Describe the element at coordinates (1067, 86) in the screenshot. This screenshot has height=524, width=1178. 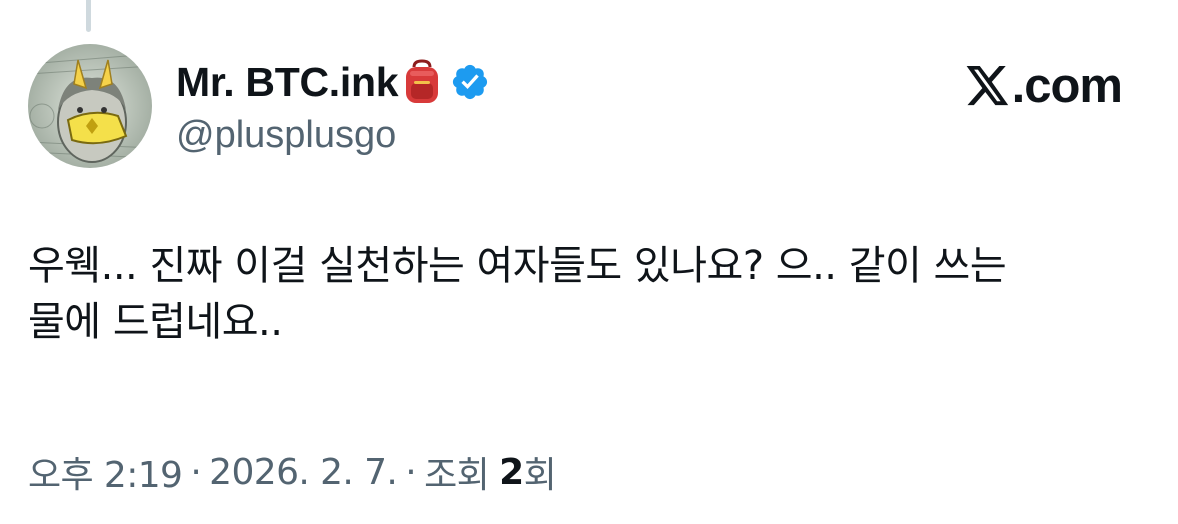
I see `logo-domain-text: .com` at that location.